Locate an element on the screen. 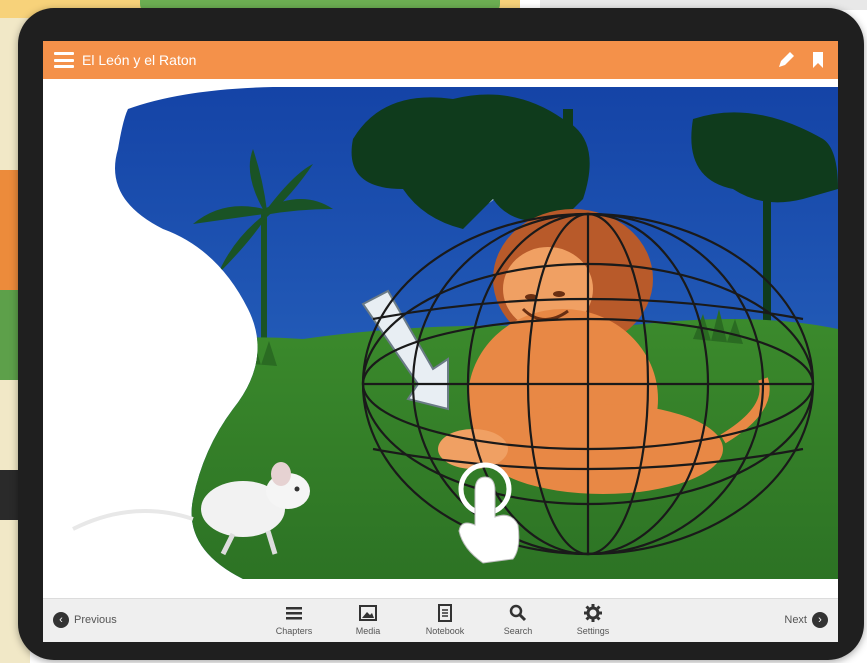 The image size is (867, 663). search-label: Search is located at coordinates (518, 631).